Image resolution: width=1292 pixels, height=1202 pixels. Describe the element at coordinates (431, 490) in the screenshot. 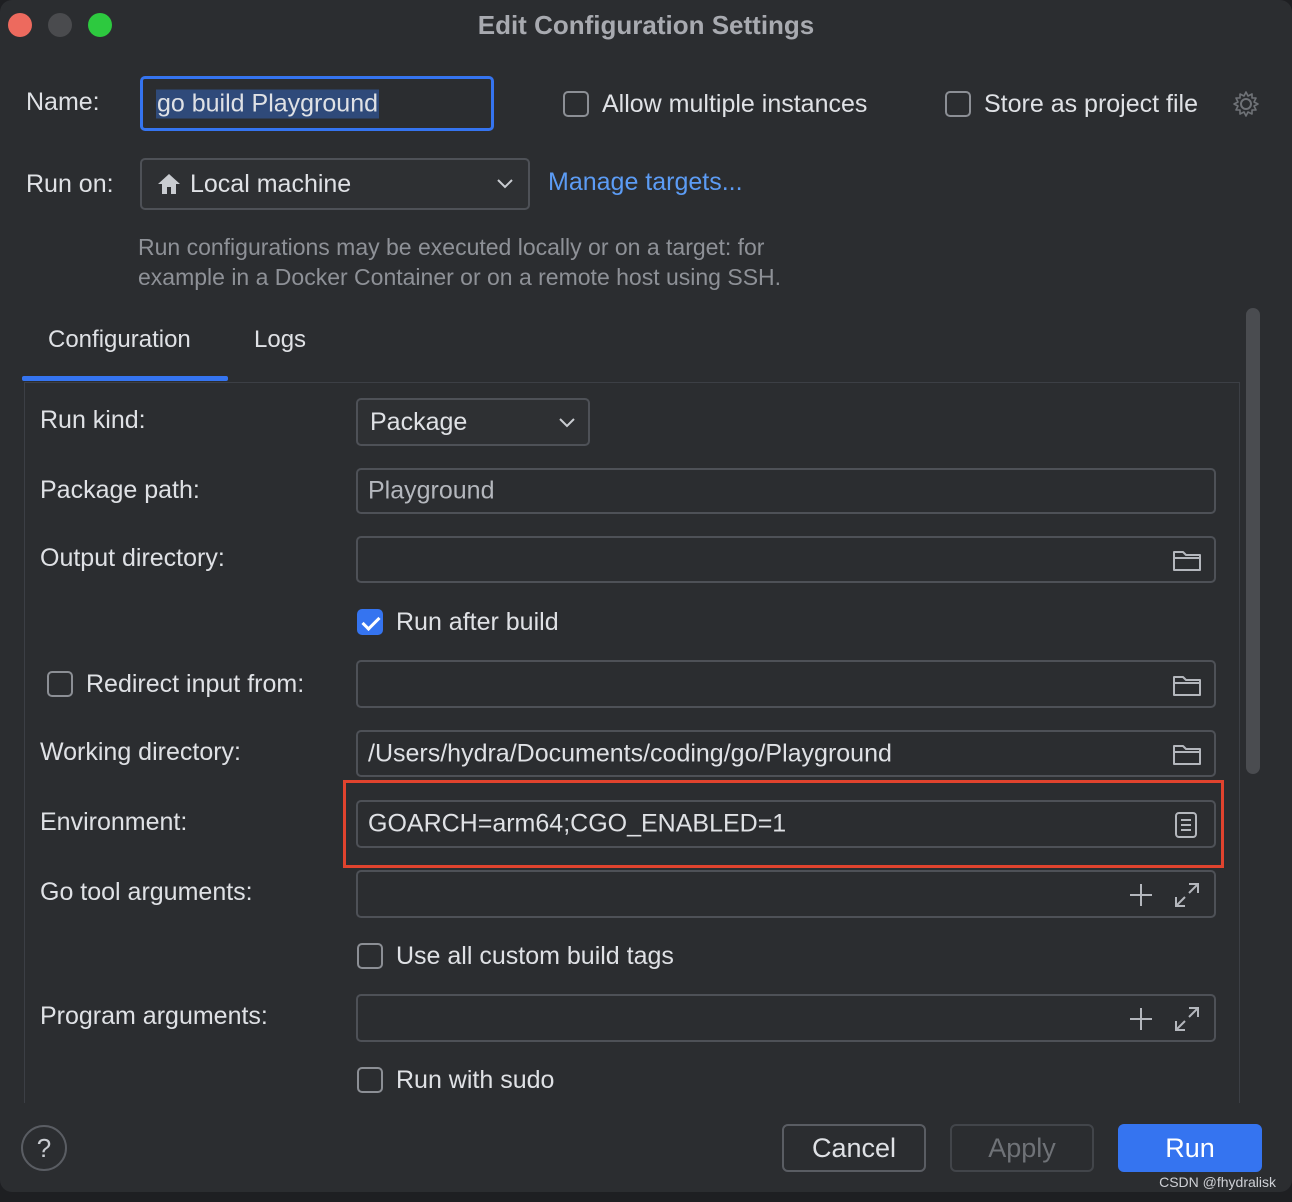

I see `package-path-value: Playground` at that location.